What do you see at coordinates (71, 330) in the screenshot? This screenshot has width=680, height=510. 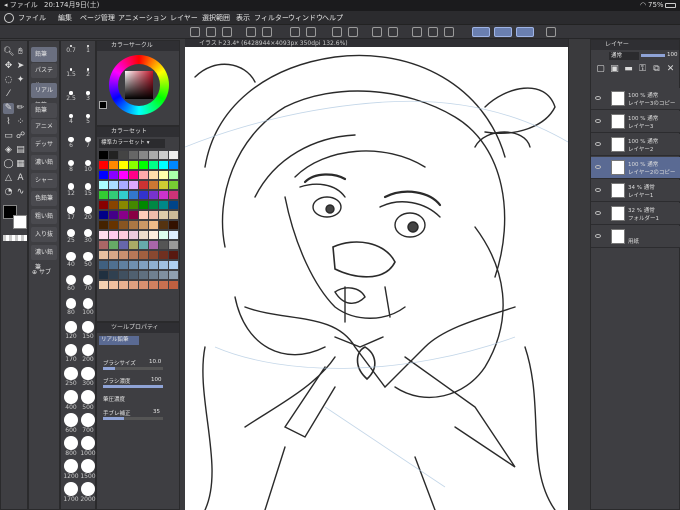 I see `brush-size-preset: 120` at bounding box center [71, 330].